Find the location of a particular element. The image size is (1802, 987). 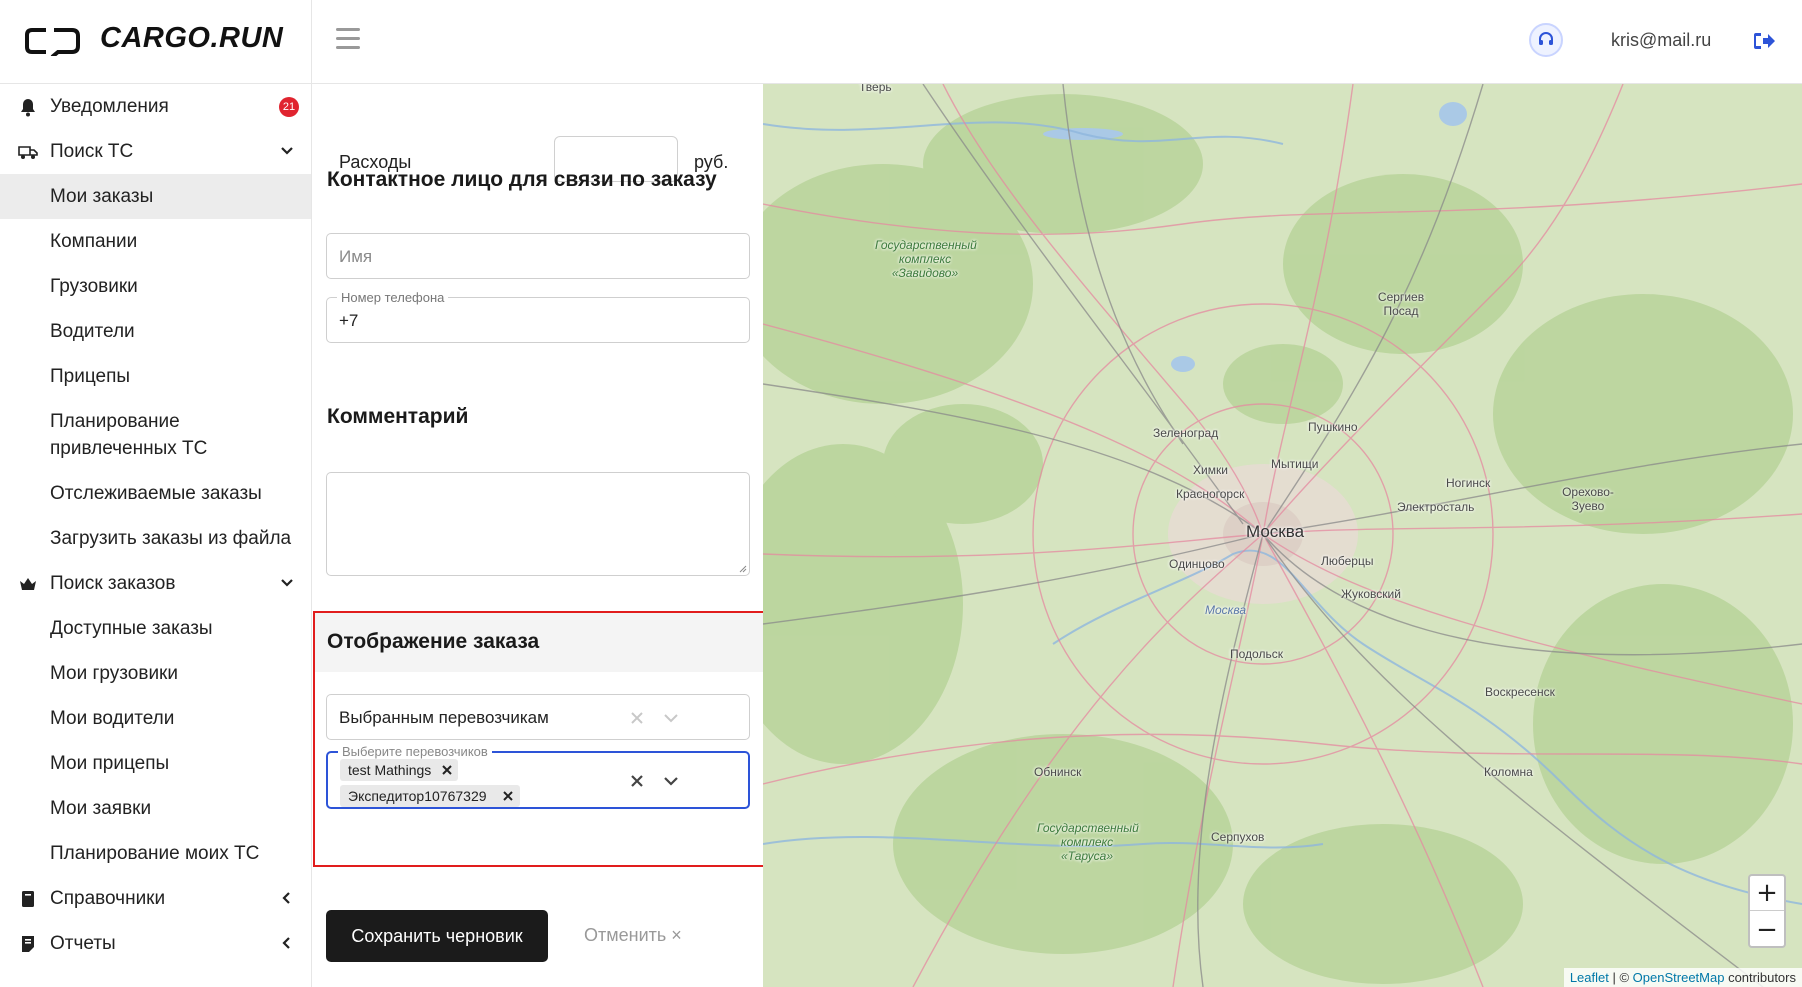

map-attribution: Leaflet | © OpenStreetMap contributors is located at coordinates (1682, 977).